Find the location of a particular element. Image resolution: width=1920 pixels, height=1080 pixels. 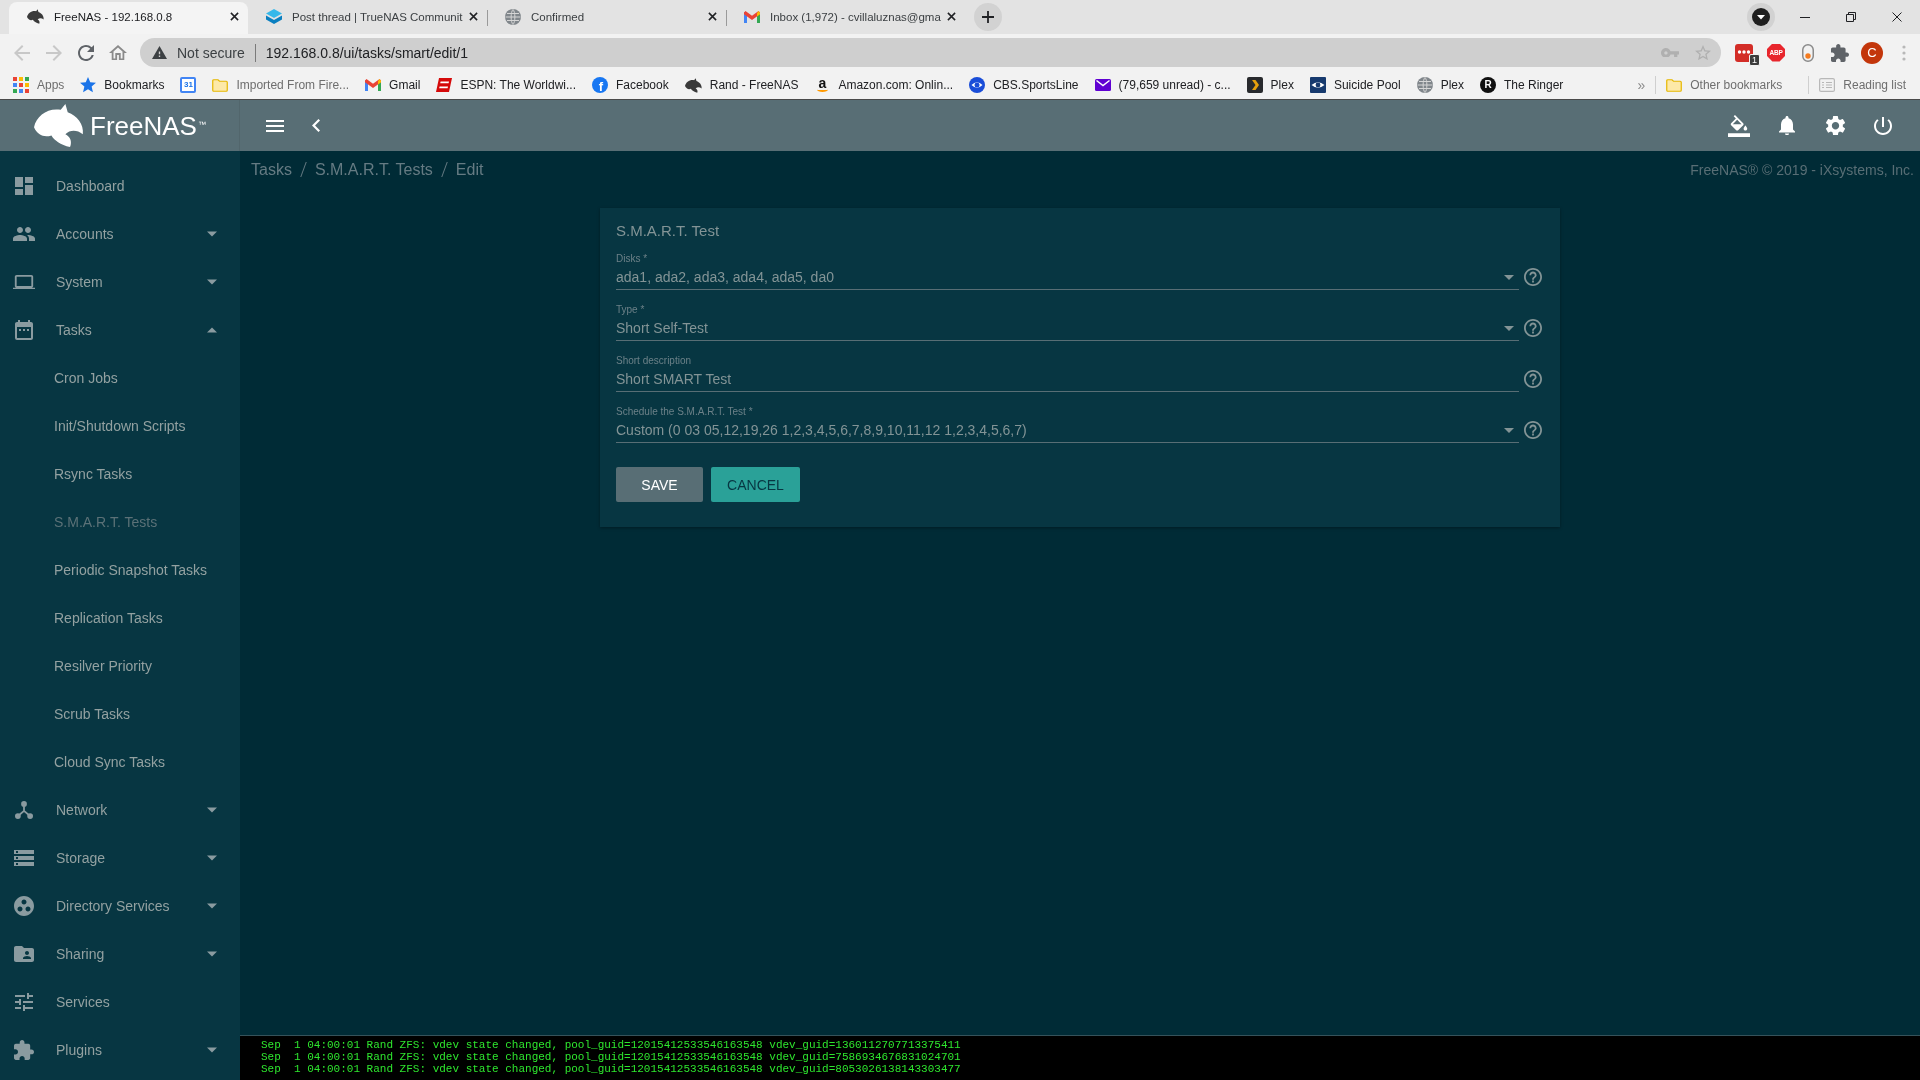

dashboard-icon is located at coordinates (24, 186).